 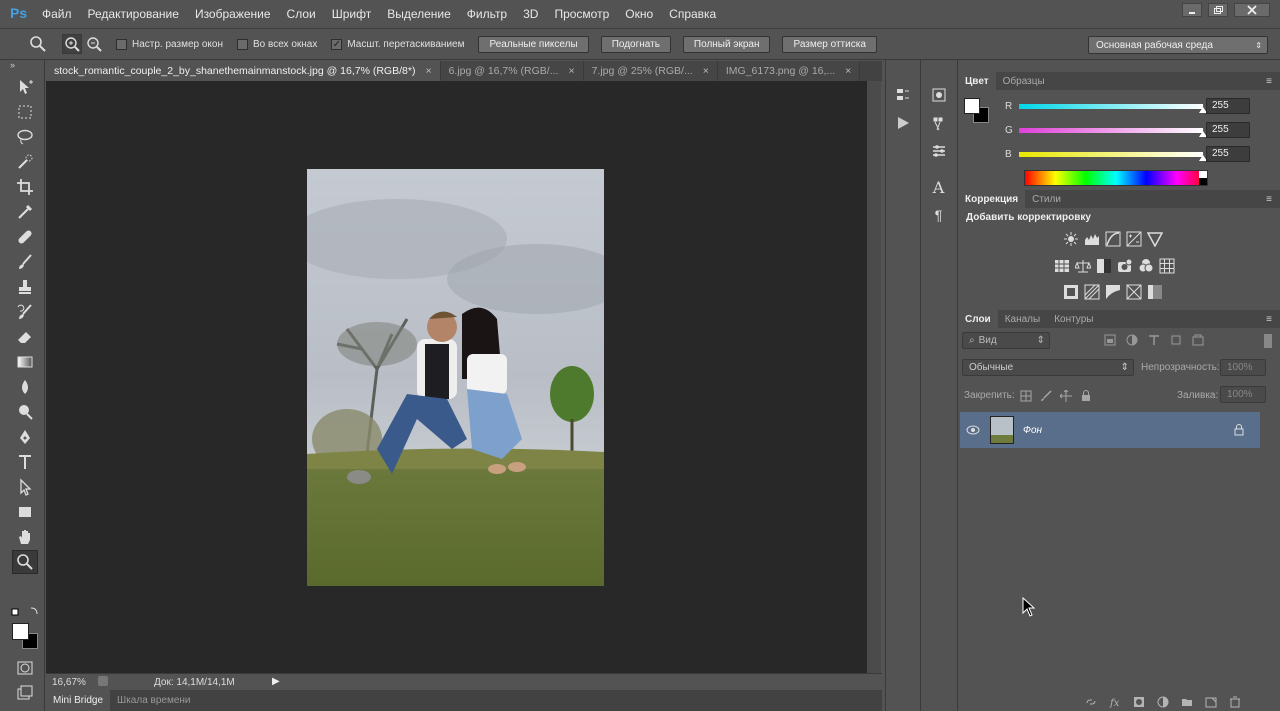 I want to click on slider-g: G 255, so click(x=1108, y=130).